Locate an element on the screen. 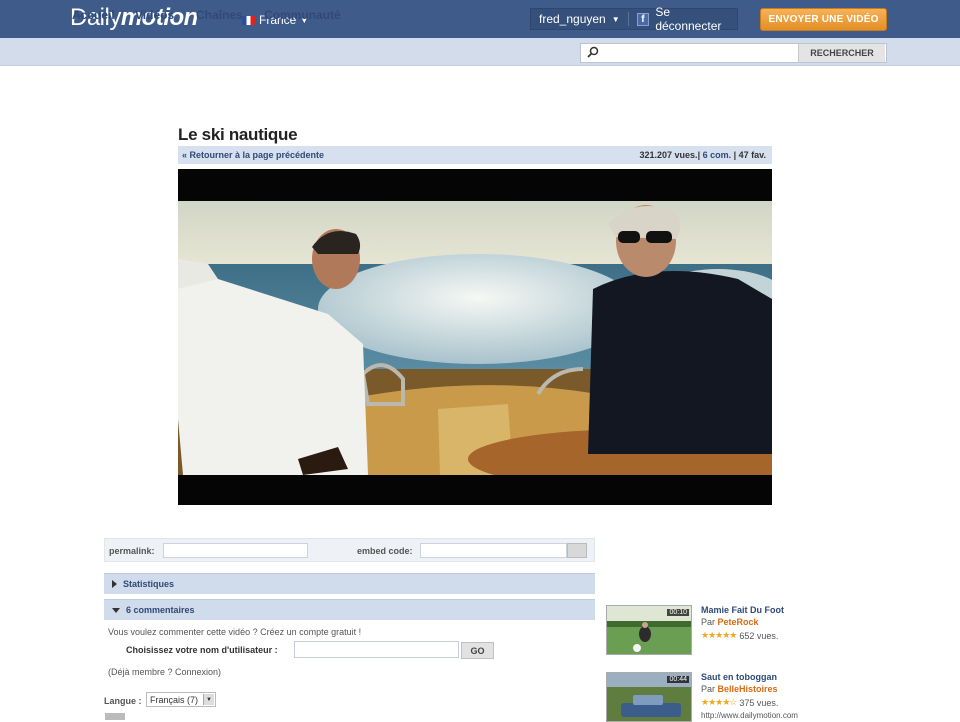  related-author: PeteRock is located at coordinates (738, 622).